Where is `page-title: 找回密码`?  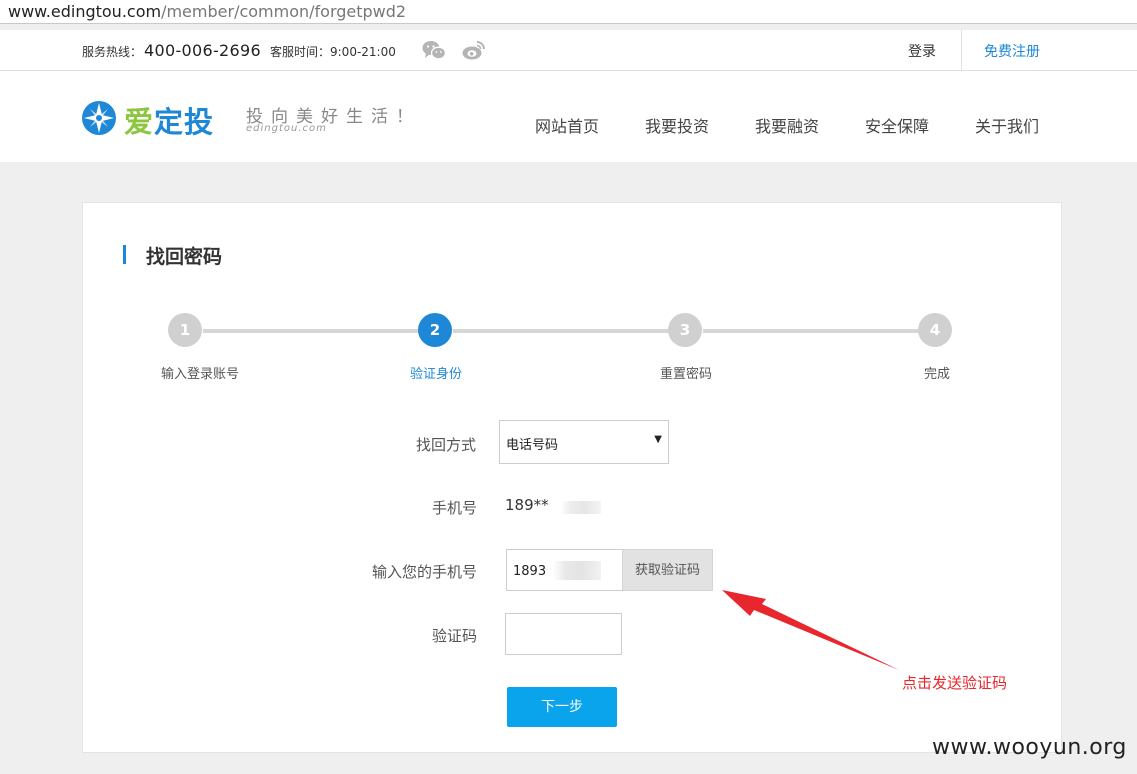 page-title: 找回密码 is located at coordinates (184, 257).